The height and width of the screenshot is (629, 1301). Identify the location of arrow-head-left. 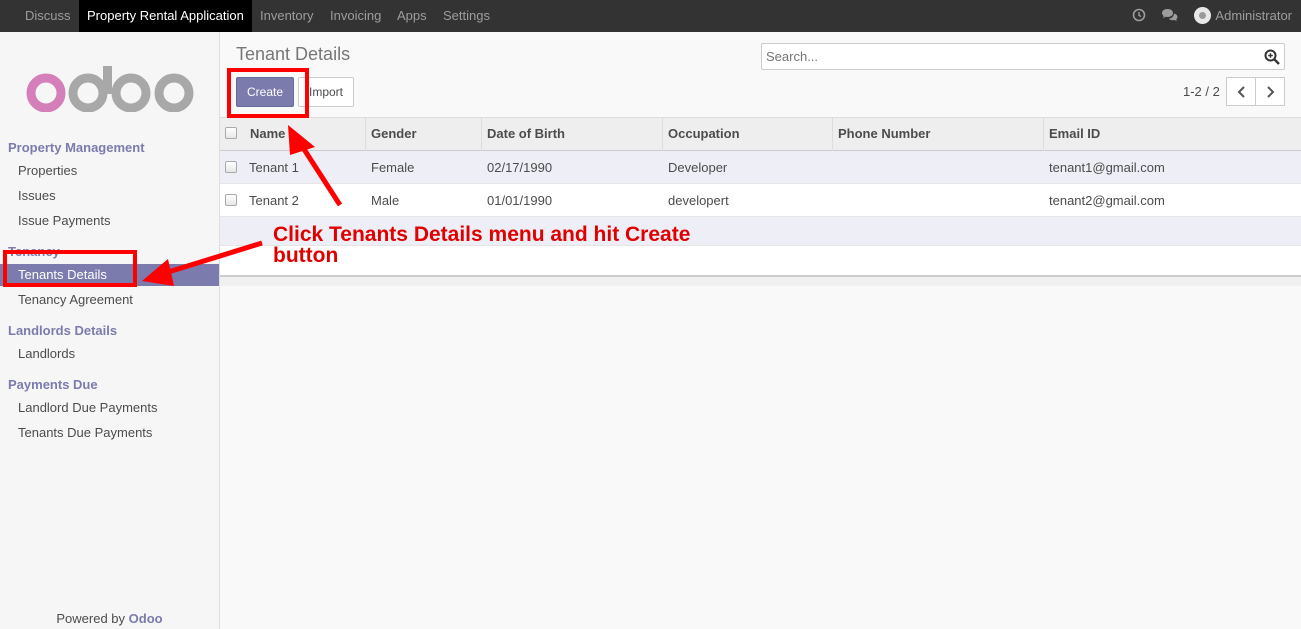
(158, 272).